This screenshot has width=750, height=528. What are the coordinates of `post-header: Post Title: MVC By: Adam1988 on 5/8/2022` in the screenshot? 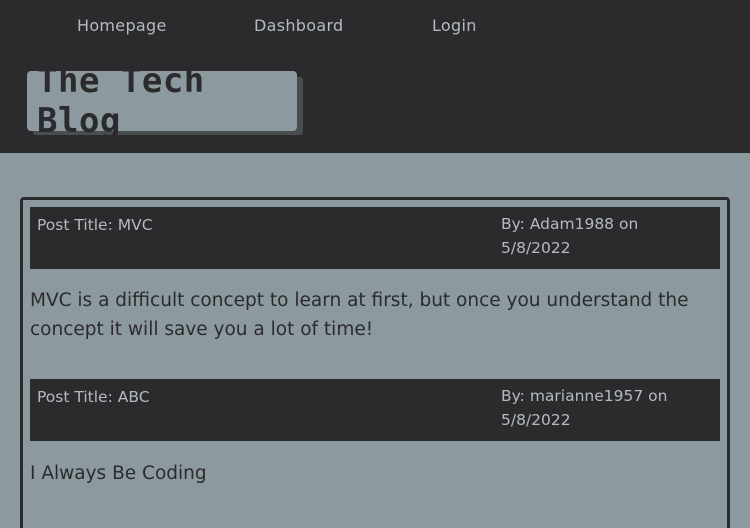 It's located at (375, 238).